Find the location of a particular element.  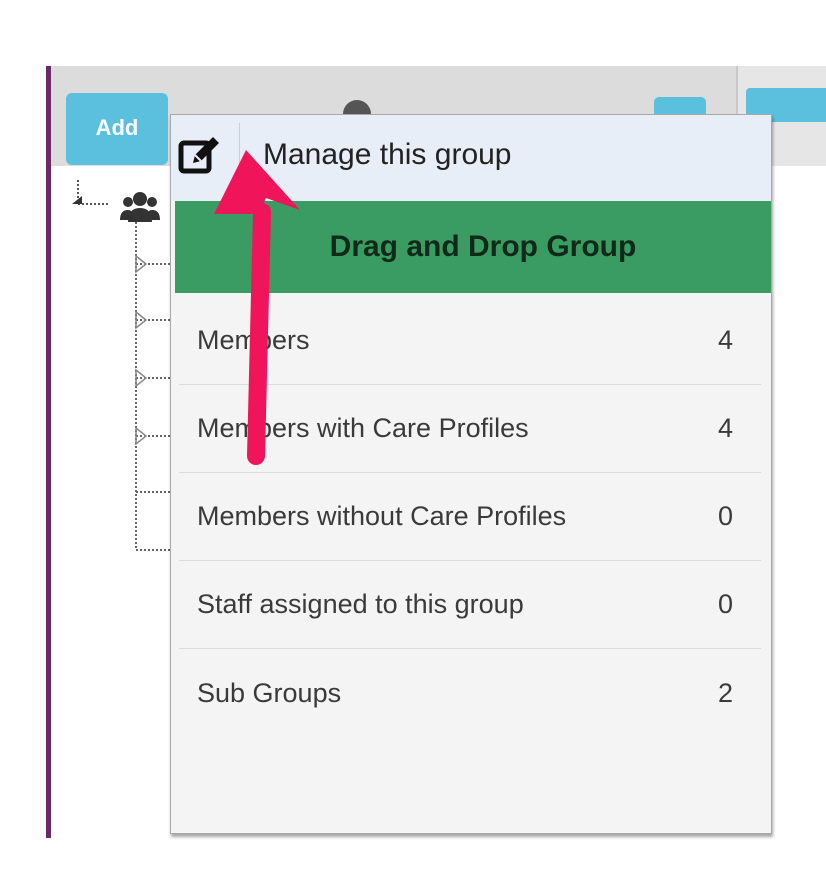

stat-label: Staff assigned to this group is located at coordinates (360, 604).